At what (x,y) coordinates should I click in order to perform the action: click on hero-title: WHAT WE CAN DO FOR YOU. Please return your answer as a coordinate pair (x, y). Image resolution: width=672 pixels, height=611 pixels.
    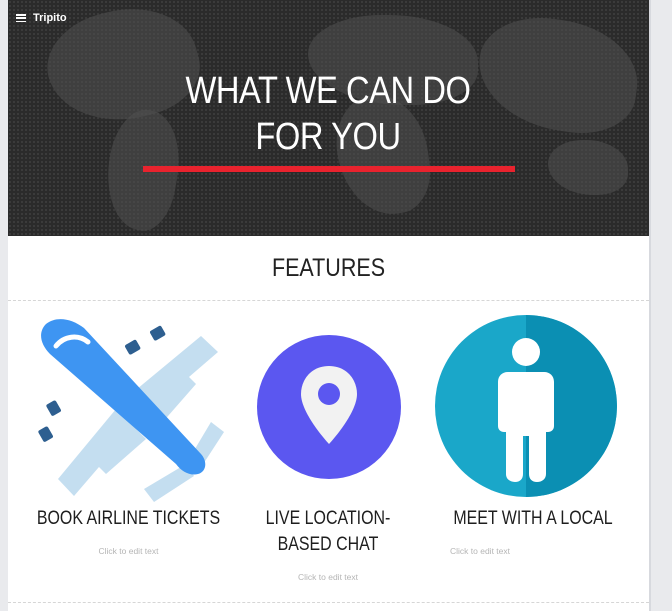
    Looking at the image, I should click on (328, 114).